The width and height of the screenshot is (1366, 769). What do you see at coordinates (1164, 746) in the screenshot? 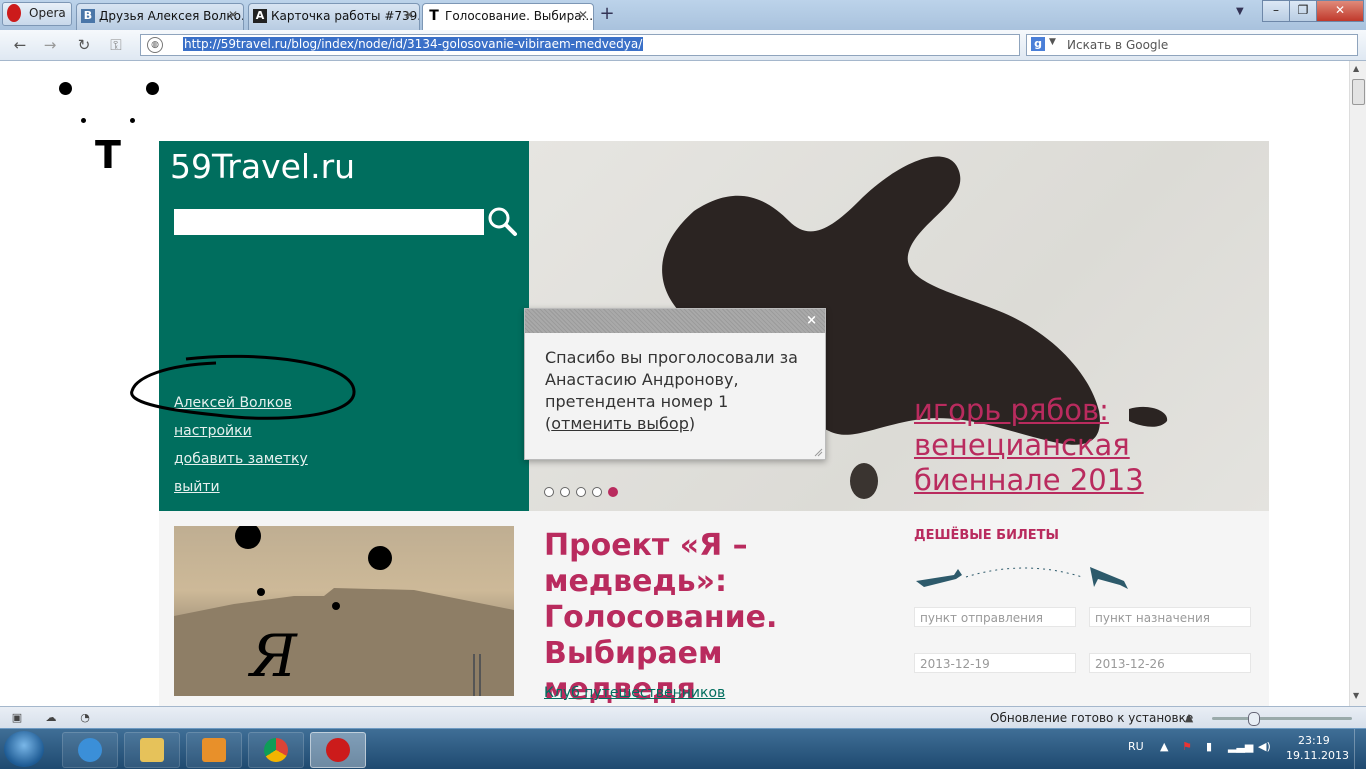
I see `tray-expand-icon: ▲` at bounding box center [1164, 746].